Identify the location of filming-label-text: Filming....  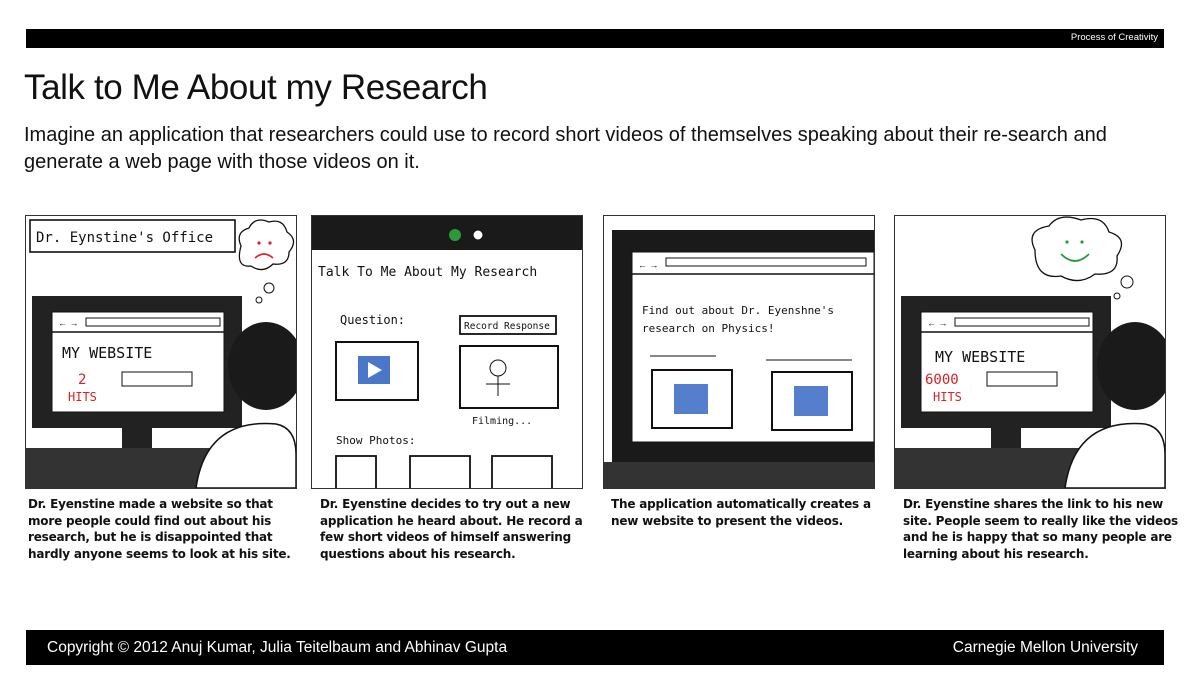
(502, 421).